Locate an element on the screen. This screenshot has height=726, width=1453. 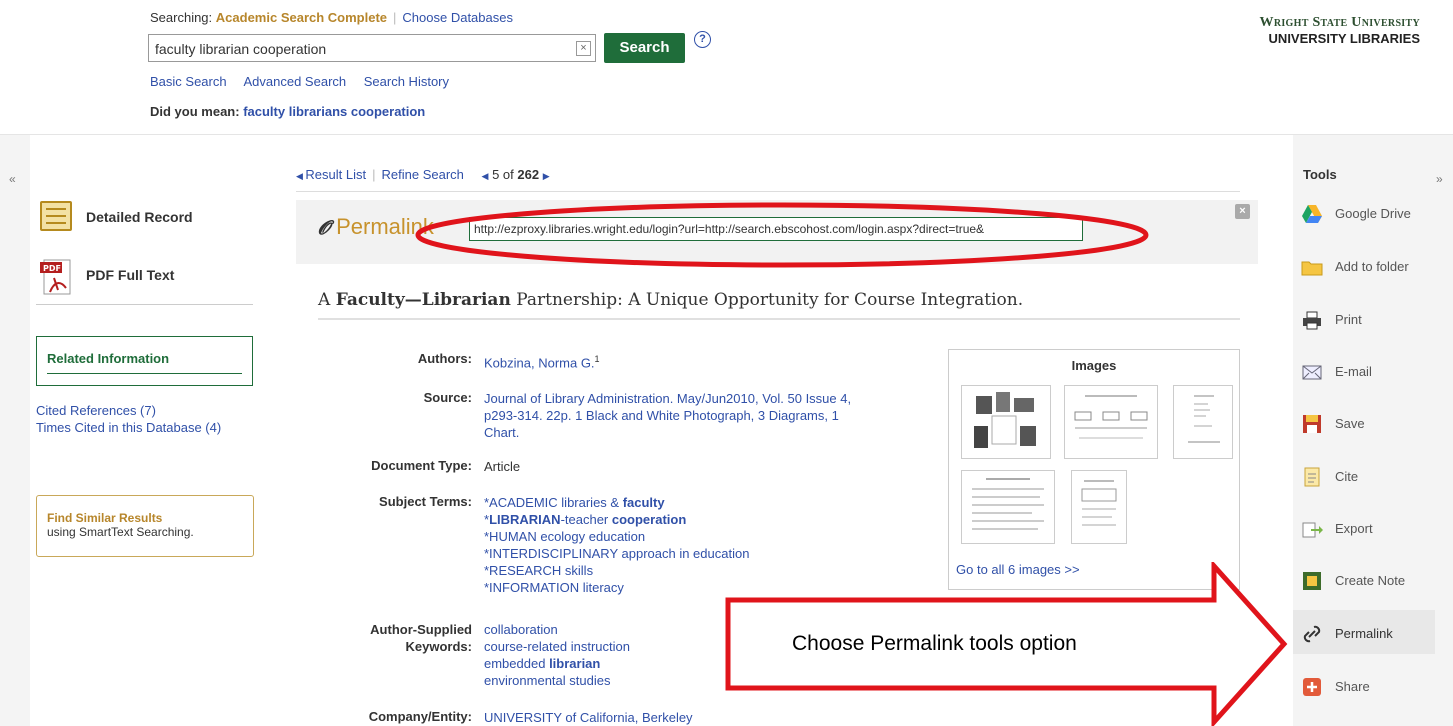
author-keywords-label: Author-Supplied Keywords: is located at coordinates (407, 638).